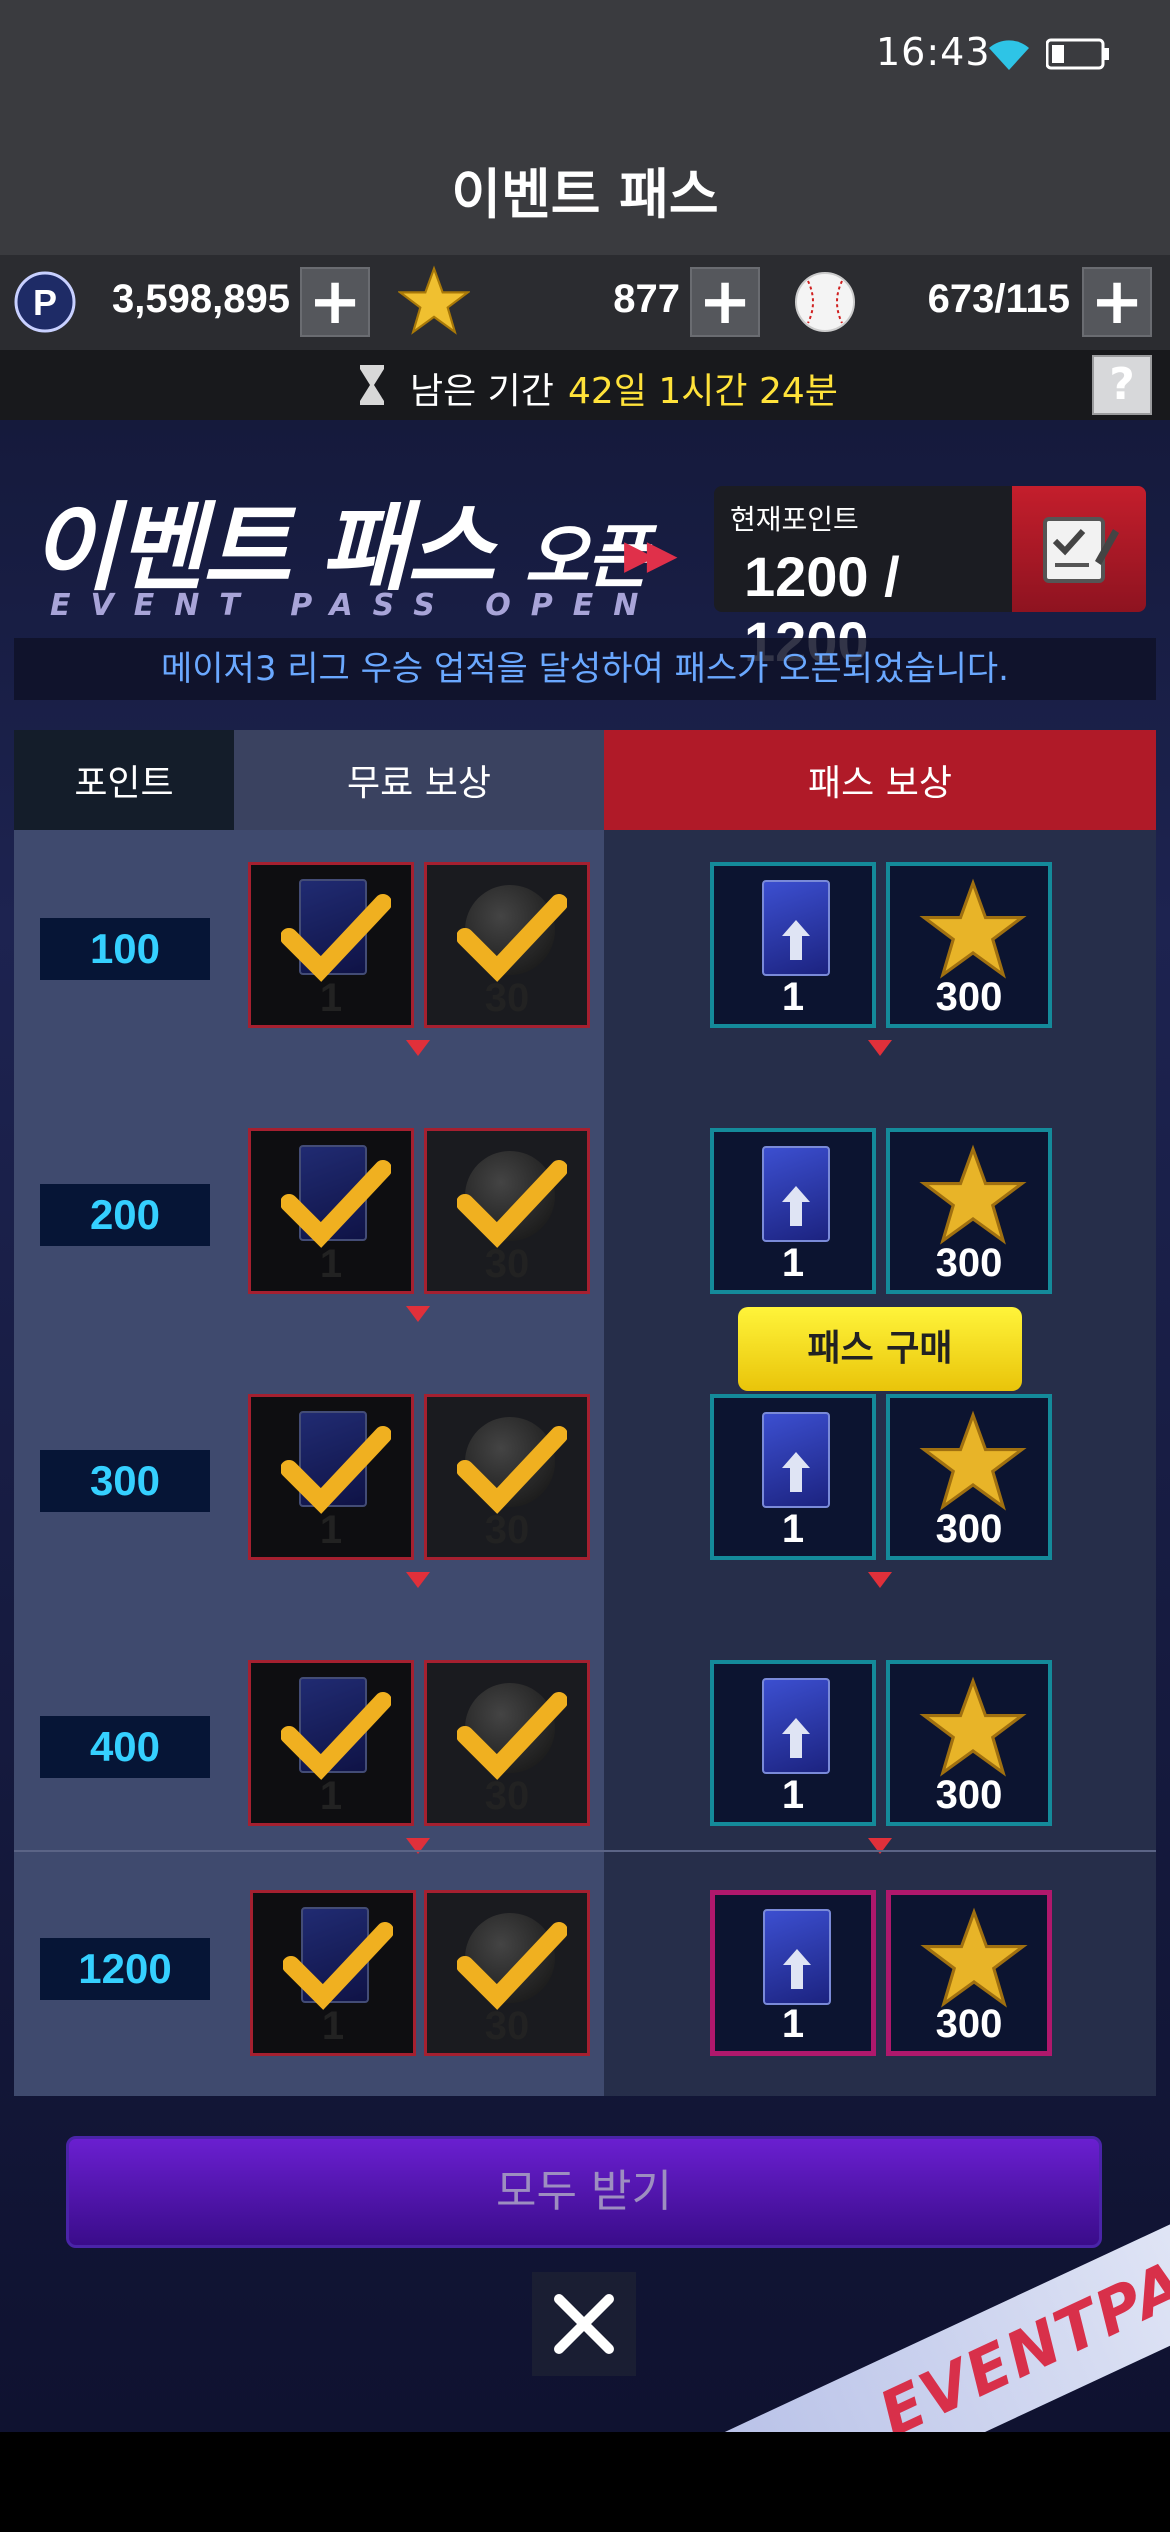 The width and height of the screenshot is (1170, 2532). I want to click on add-stars-button: +, so click(725, 302).